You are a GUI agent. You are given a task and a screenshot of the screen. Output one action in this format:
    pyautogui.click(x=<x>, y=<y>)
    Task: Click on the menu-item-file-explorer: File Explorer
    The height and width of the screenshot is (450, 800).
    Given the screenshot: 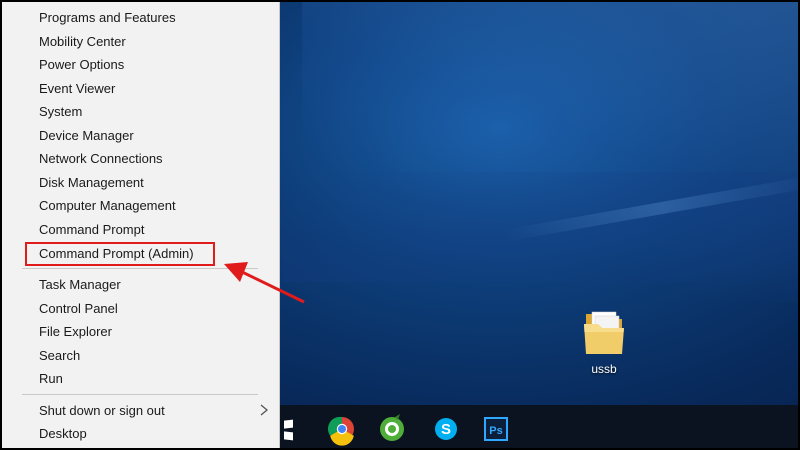 What is the action you would take?
    pyautogui.click(x=140, y=331)
    